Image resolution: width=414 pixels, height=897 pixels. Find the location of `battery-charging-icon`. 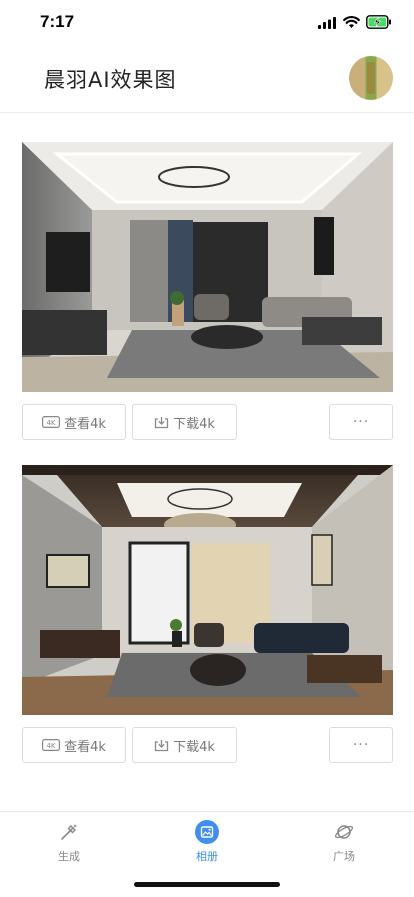

battery-charging-icon is located at coordinates (378, 22).